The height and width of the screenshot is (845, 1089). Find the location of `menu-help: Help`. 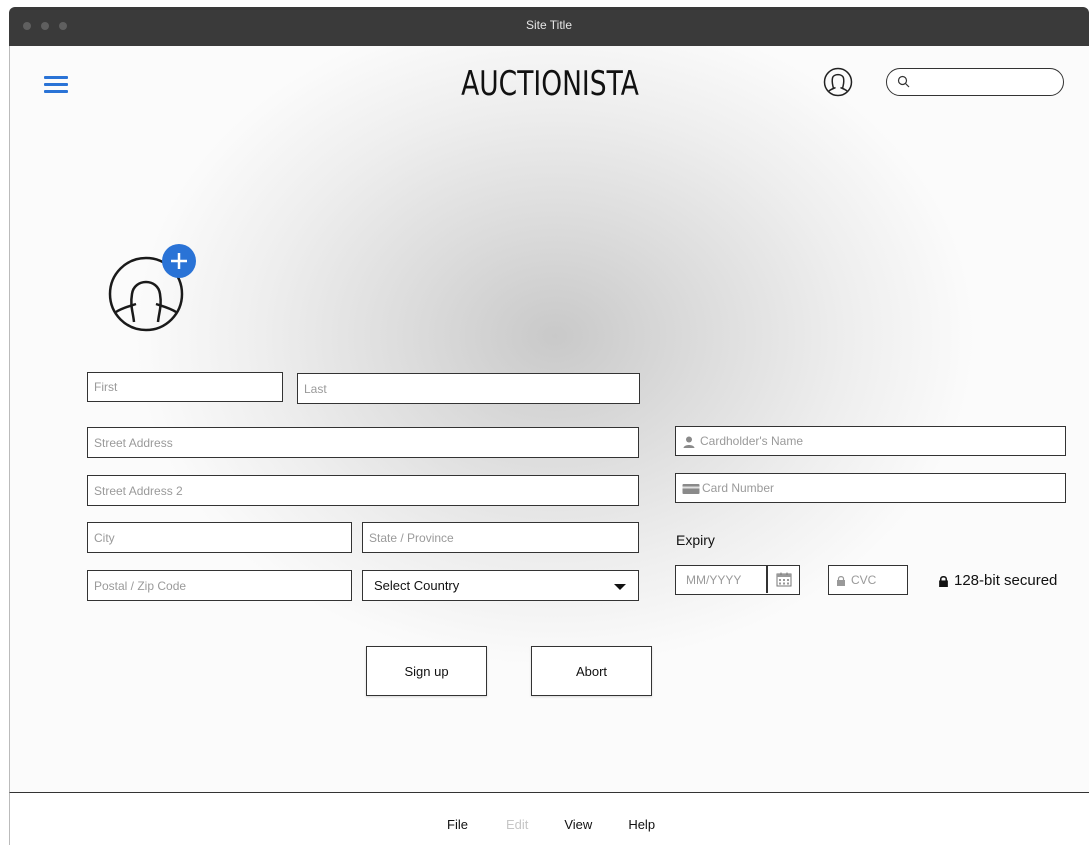

menu-help: Help is located at coordinates (641, 824).